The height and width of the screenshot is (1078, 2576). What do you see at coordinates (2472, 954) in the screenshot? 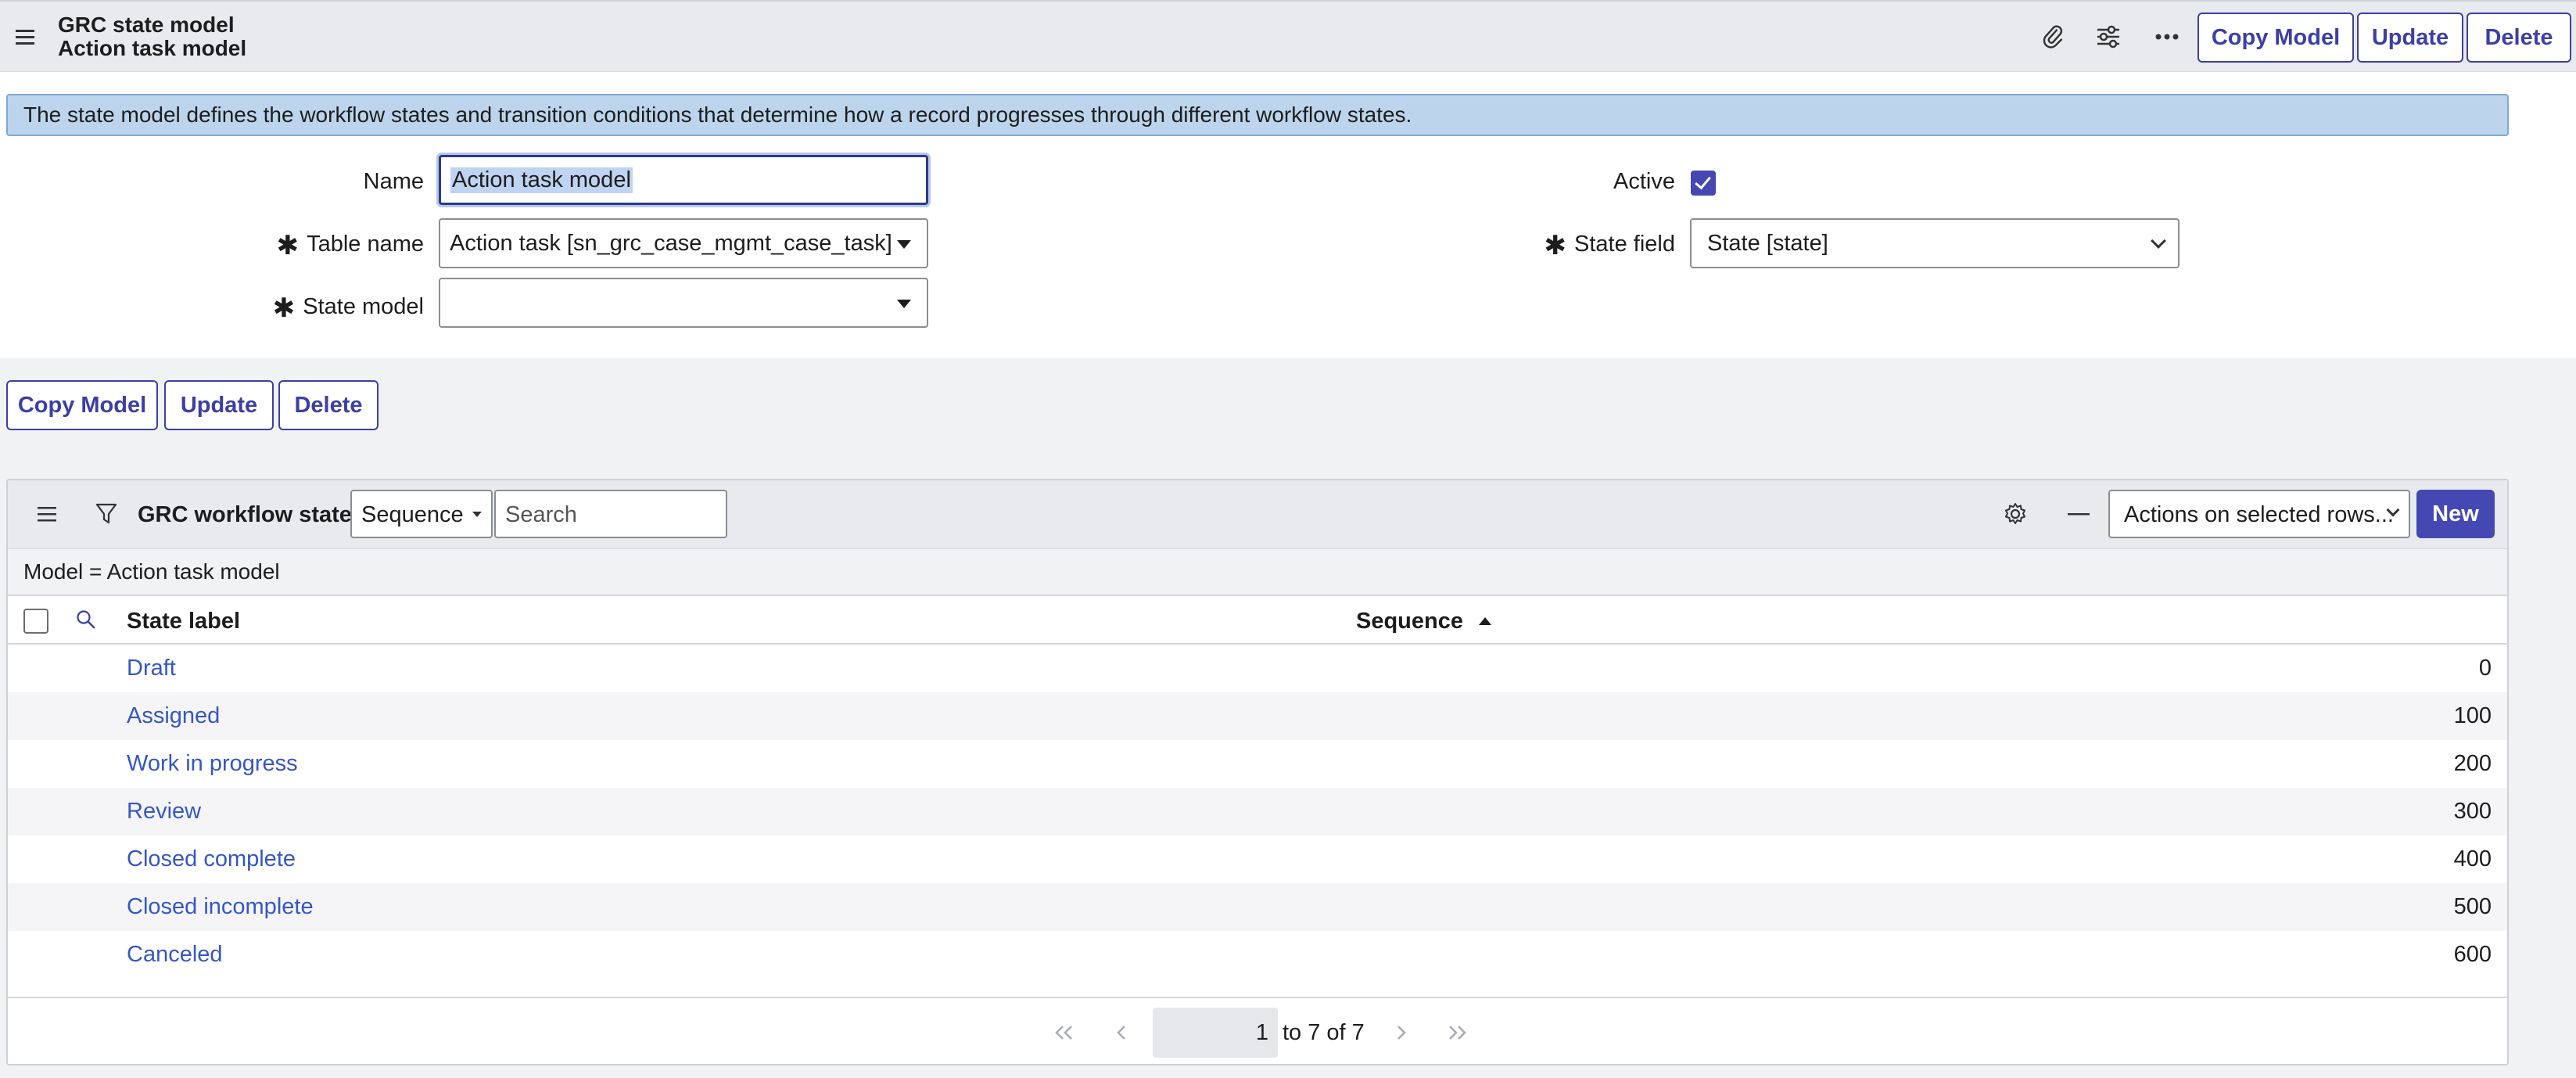
I see `sequence-value: 600` at bounding box center [2472, 954].